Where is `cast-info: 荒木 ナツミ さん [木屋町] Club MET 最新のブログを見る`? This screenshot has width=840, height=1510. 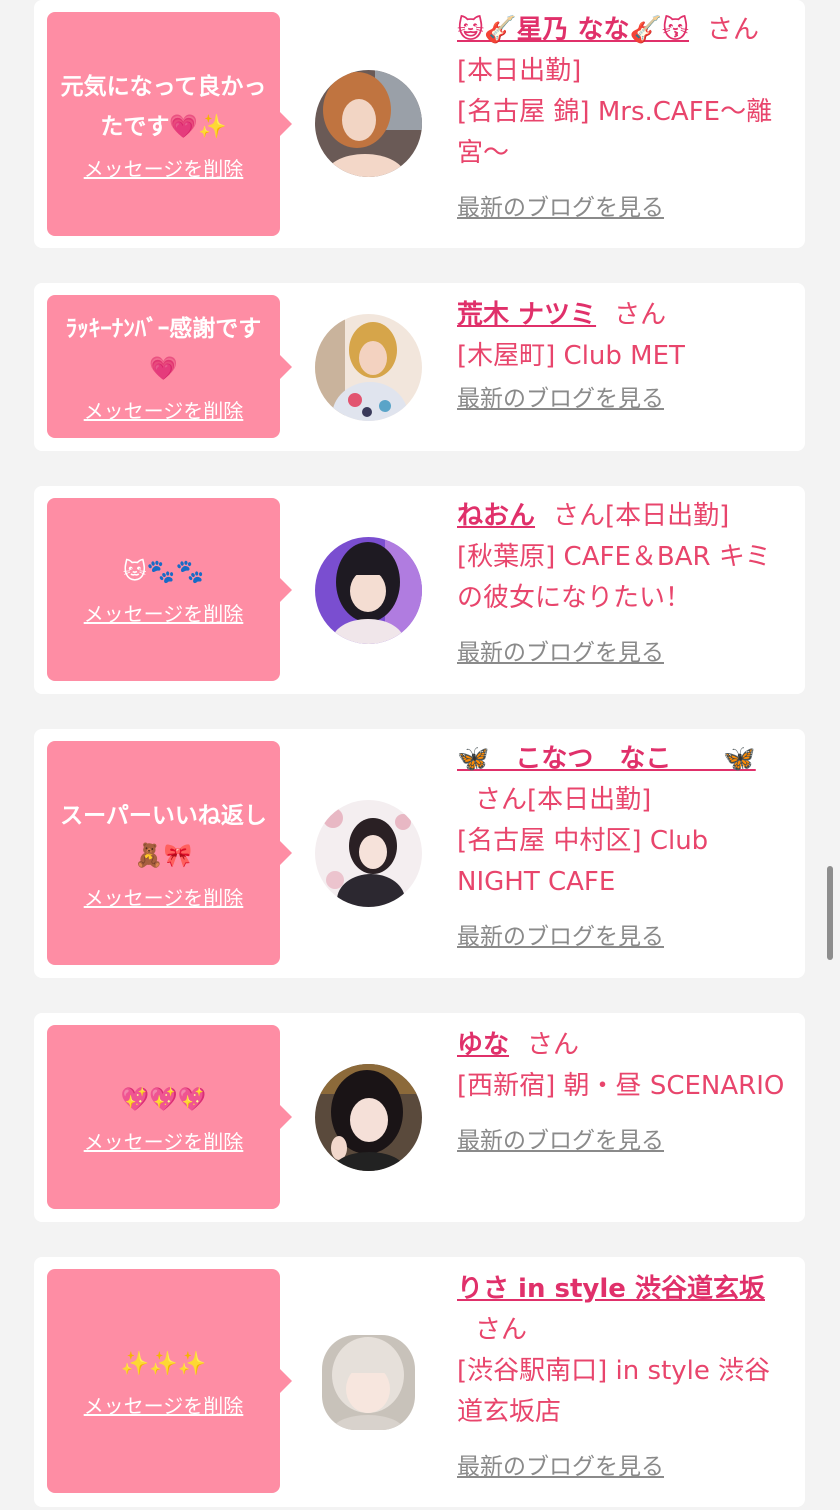
cast-info: 荒木 ナツミ さん [木屋町] Club MET 最新のブログを見る is located at coordinates (625, 357).